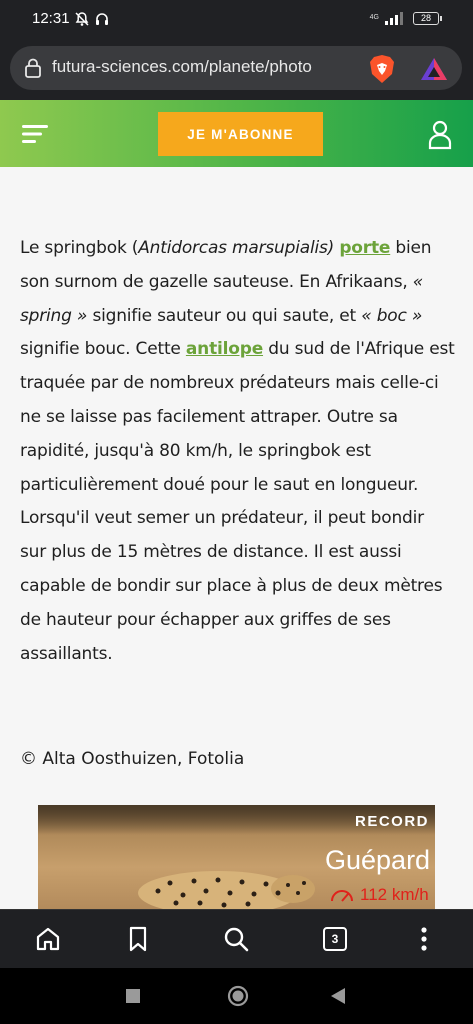 The width and height of the screenshot is (473, 1024). Describe the element at coordinates (374, 17) in the screenshot. I see `network-type: 4G` at that location.